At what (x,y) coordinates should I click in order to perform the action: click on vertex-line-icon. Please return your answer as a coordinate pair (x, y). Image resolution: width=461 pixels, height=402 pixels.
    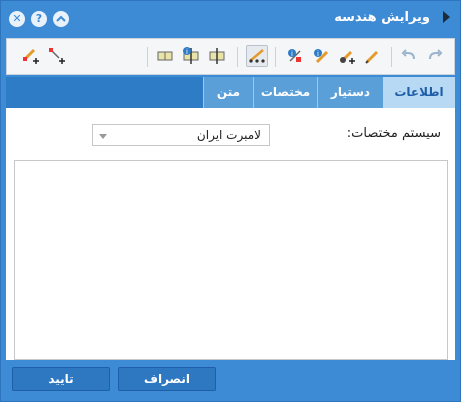
    Looking at the image, I should click on (257, 56).